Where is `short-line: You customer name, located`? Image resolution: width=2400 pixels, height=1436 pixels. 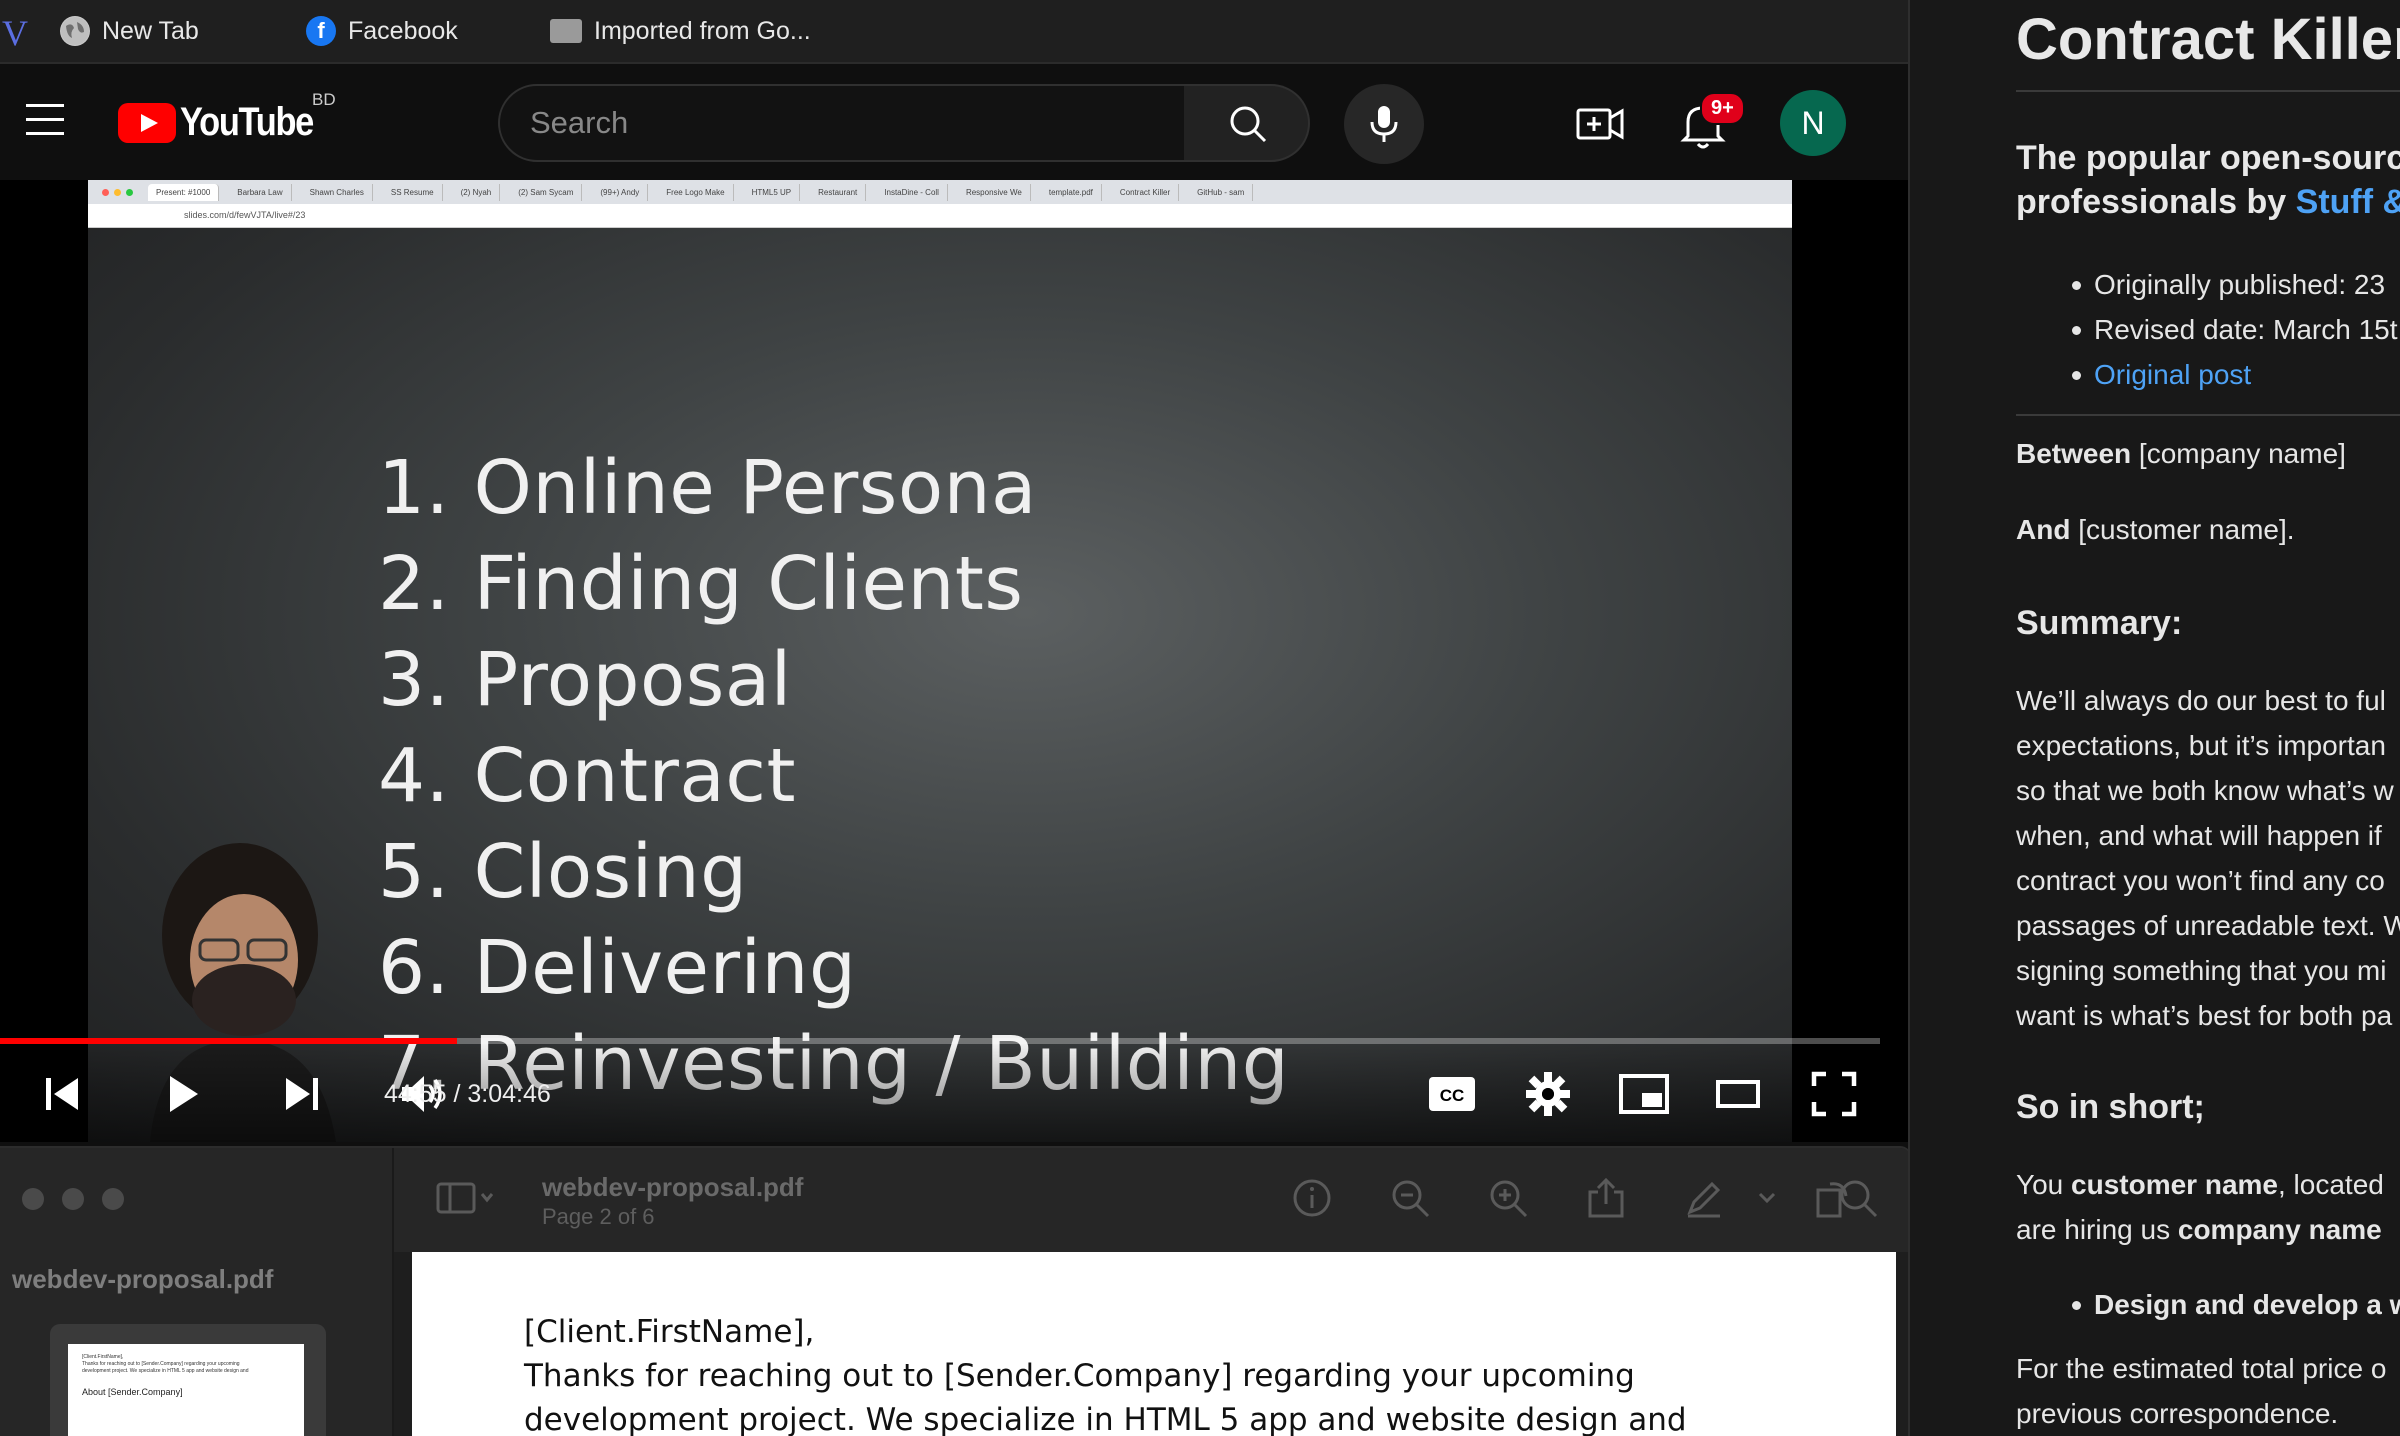 short-line: You customer name, located is located at coordinates (2200, 1184).